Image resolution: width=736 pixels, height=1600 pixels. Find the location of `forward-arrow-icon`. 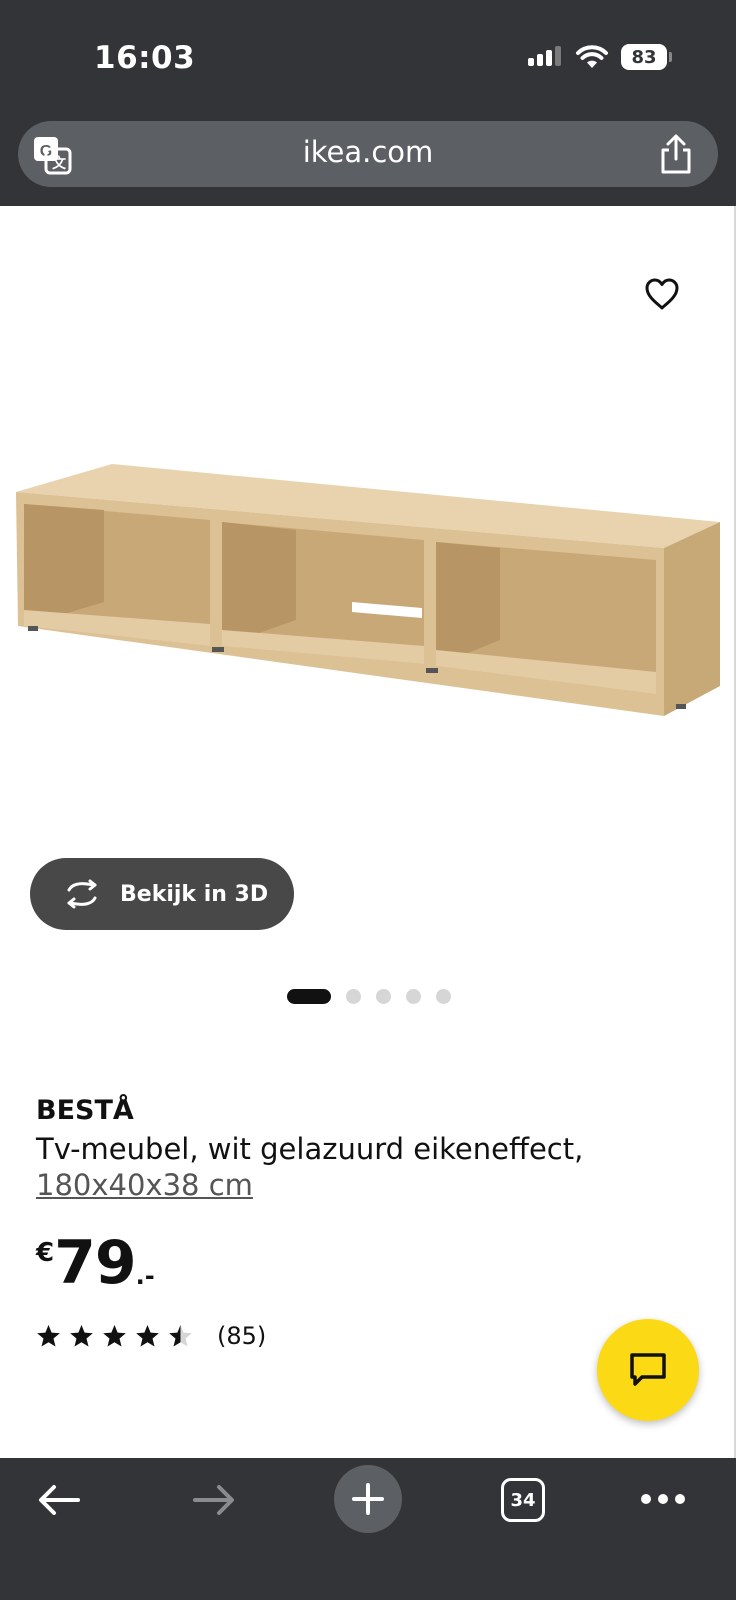

forward-arrow-icon is located at coordinates (214, 1500).